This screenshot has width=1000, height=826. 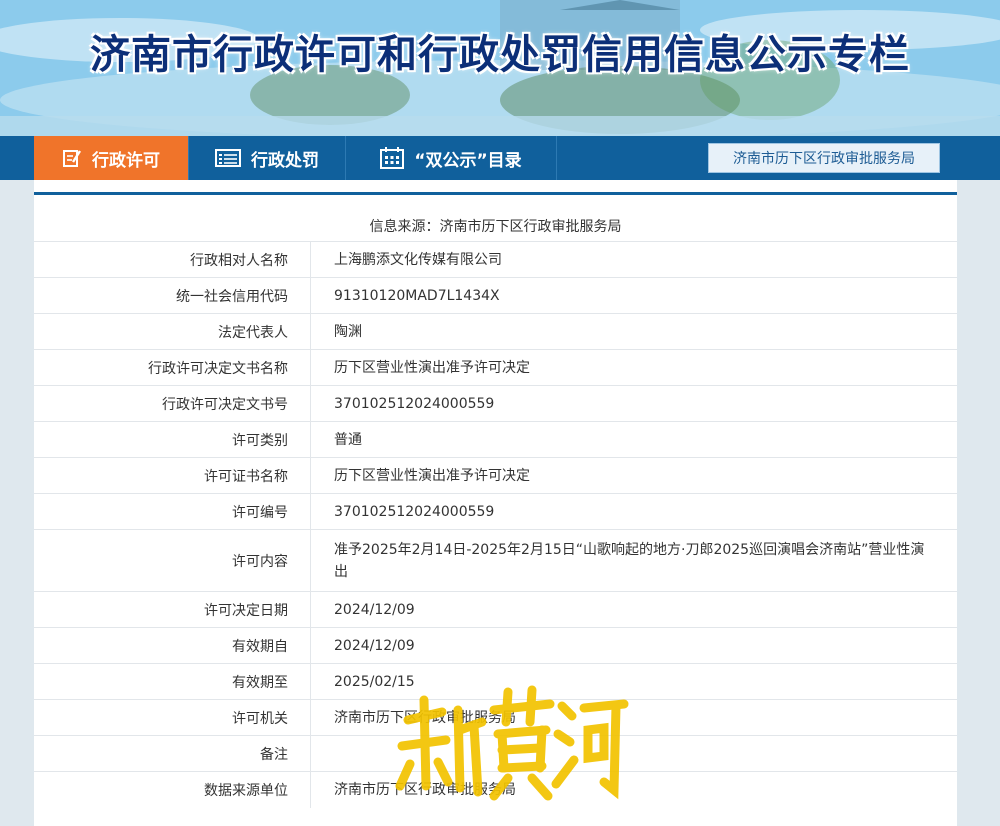 What do you see at coordinates (228, 158) in the screenshot?
I see `list-icon` at bounding box center [228, 158].